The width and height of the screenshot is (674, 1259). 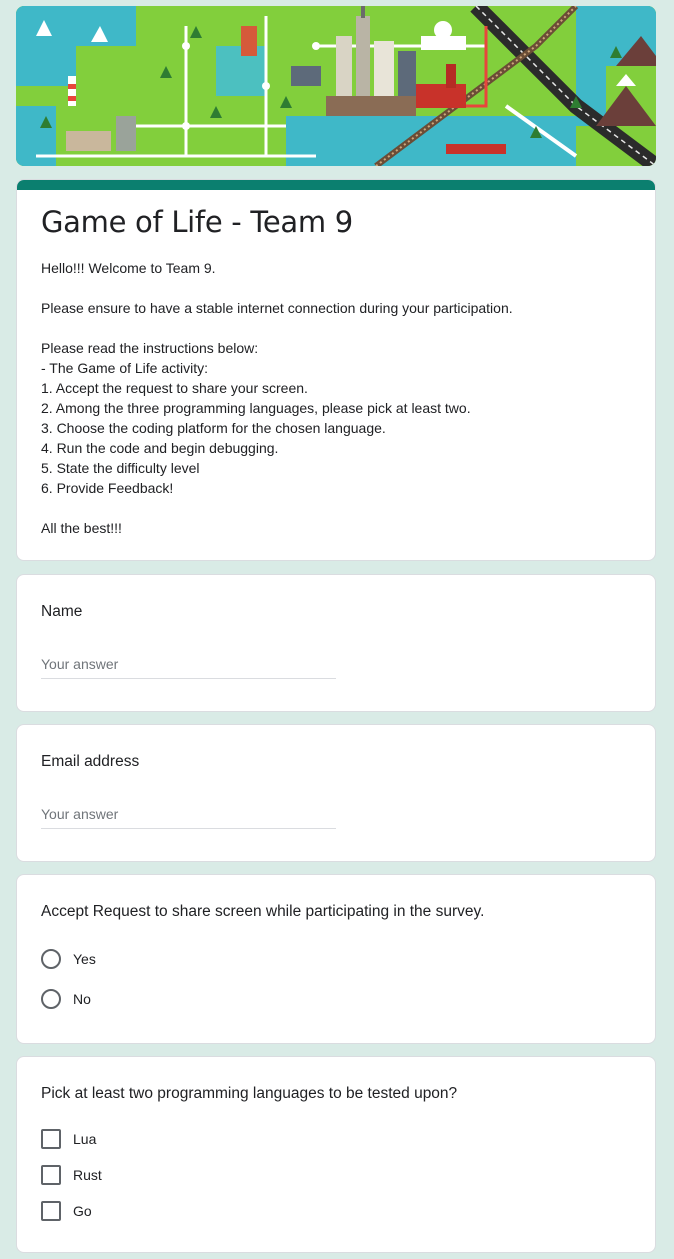 I want to click on option-label: Yes, so click(x=84, y=959).